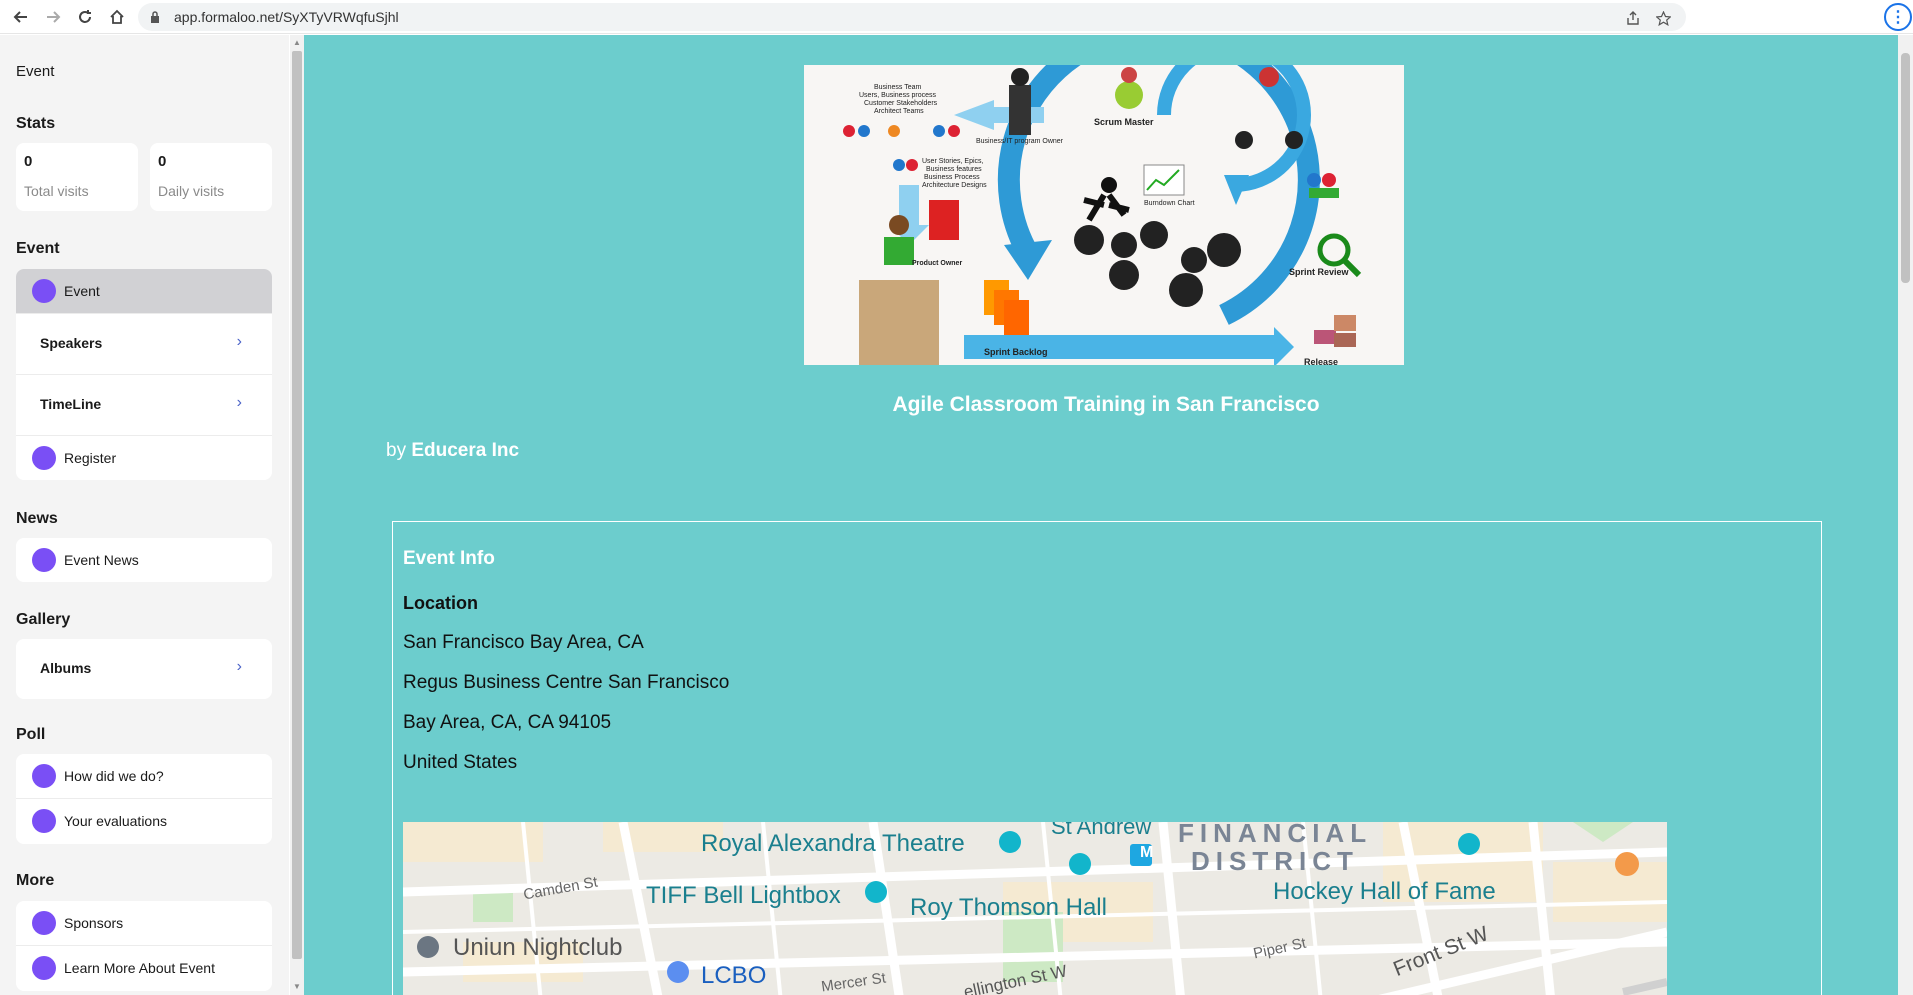 This screenshot has height=995, width=1913. I want to click on sidebar-item-how-did-we-do: How did we do?, so click(144, 776).